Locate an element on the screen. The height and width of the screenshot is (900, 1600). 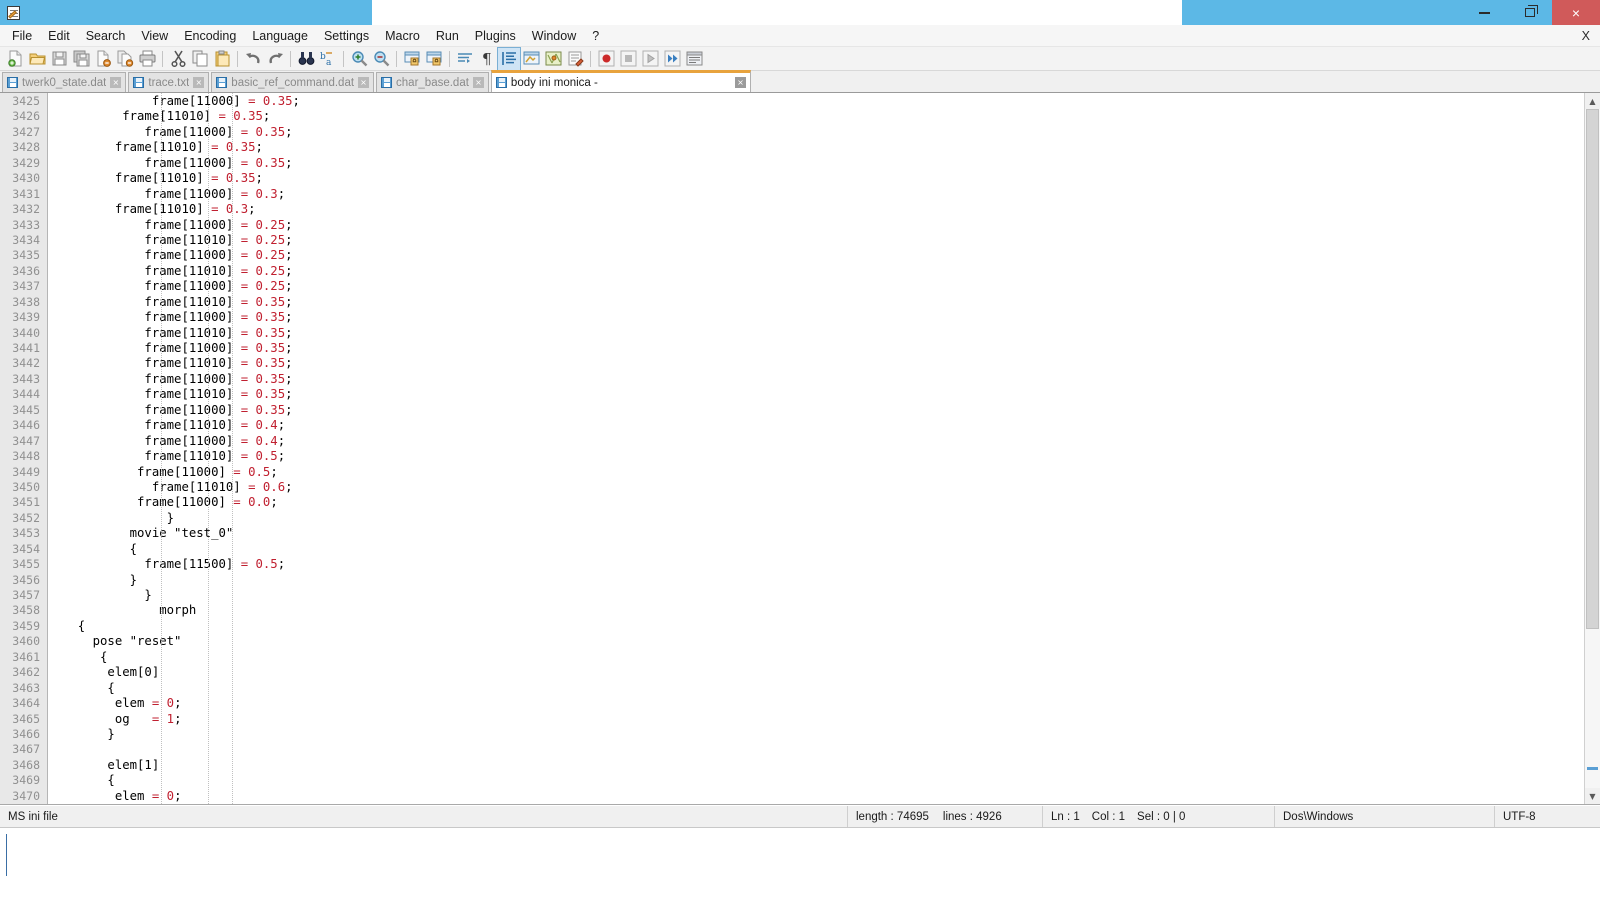
scrollbar-track is located at coordinates (1592, 448).